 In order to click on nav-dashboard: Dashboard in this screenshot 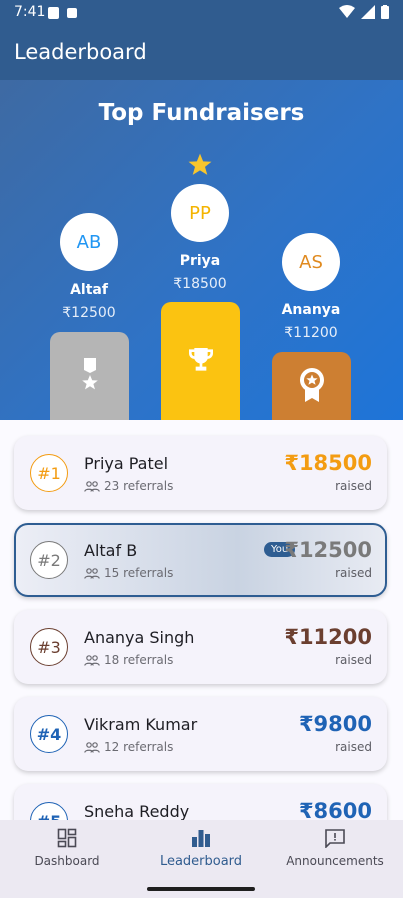, I will do `click(67, 859)`.